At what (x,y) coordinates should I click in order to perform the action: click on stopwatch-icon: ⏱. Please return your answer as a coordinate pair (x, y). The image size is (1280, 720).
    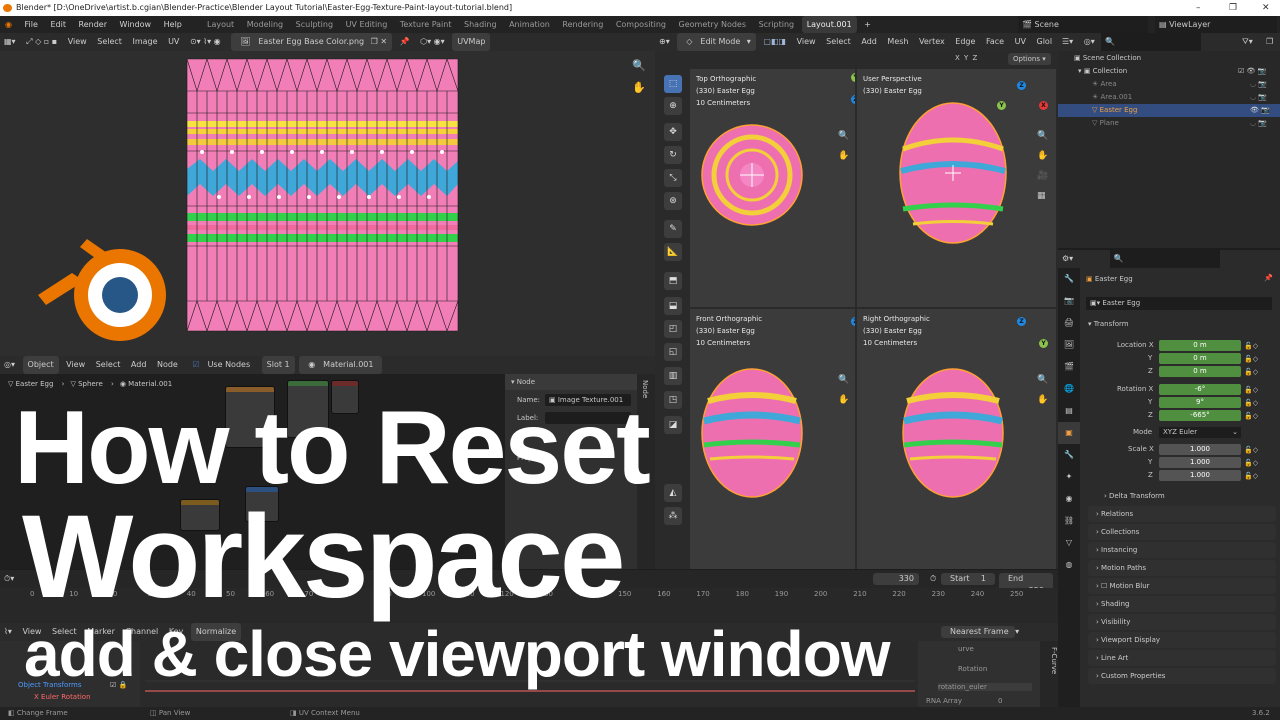
    Looking at the image, I should click on (933, 579).